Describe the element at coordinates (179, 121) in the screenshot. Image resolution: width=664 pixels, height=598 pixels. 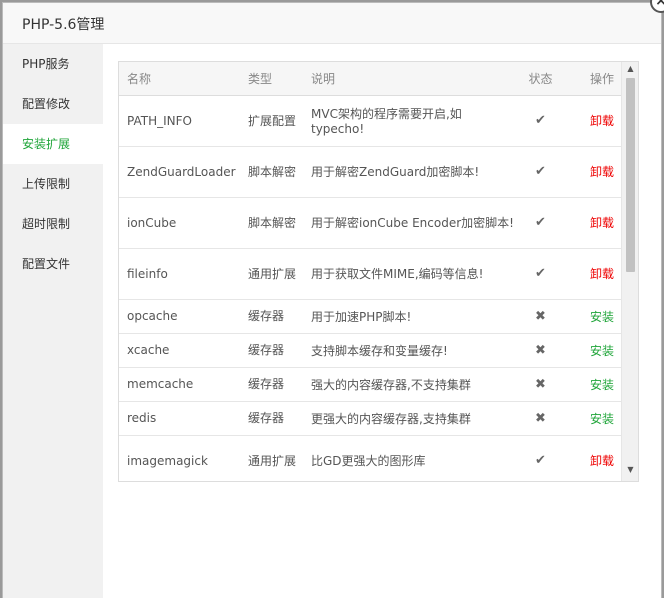
I see `extension-name: PATH_INFO` at that location.